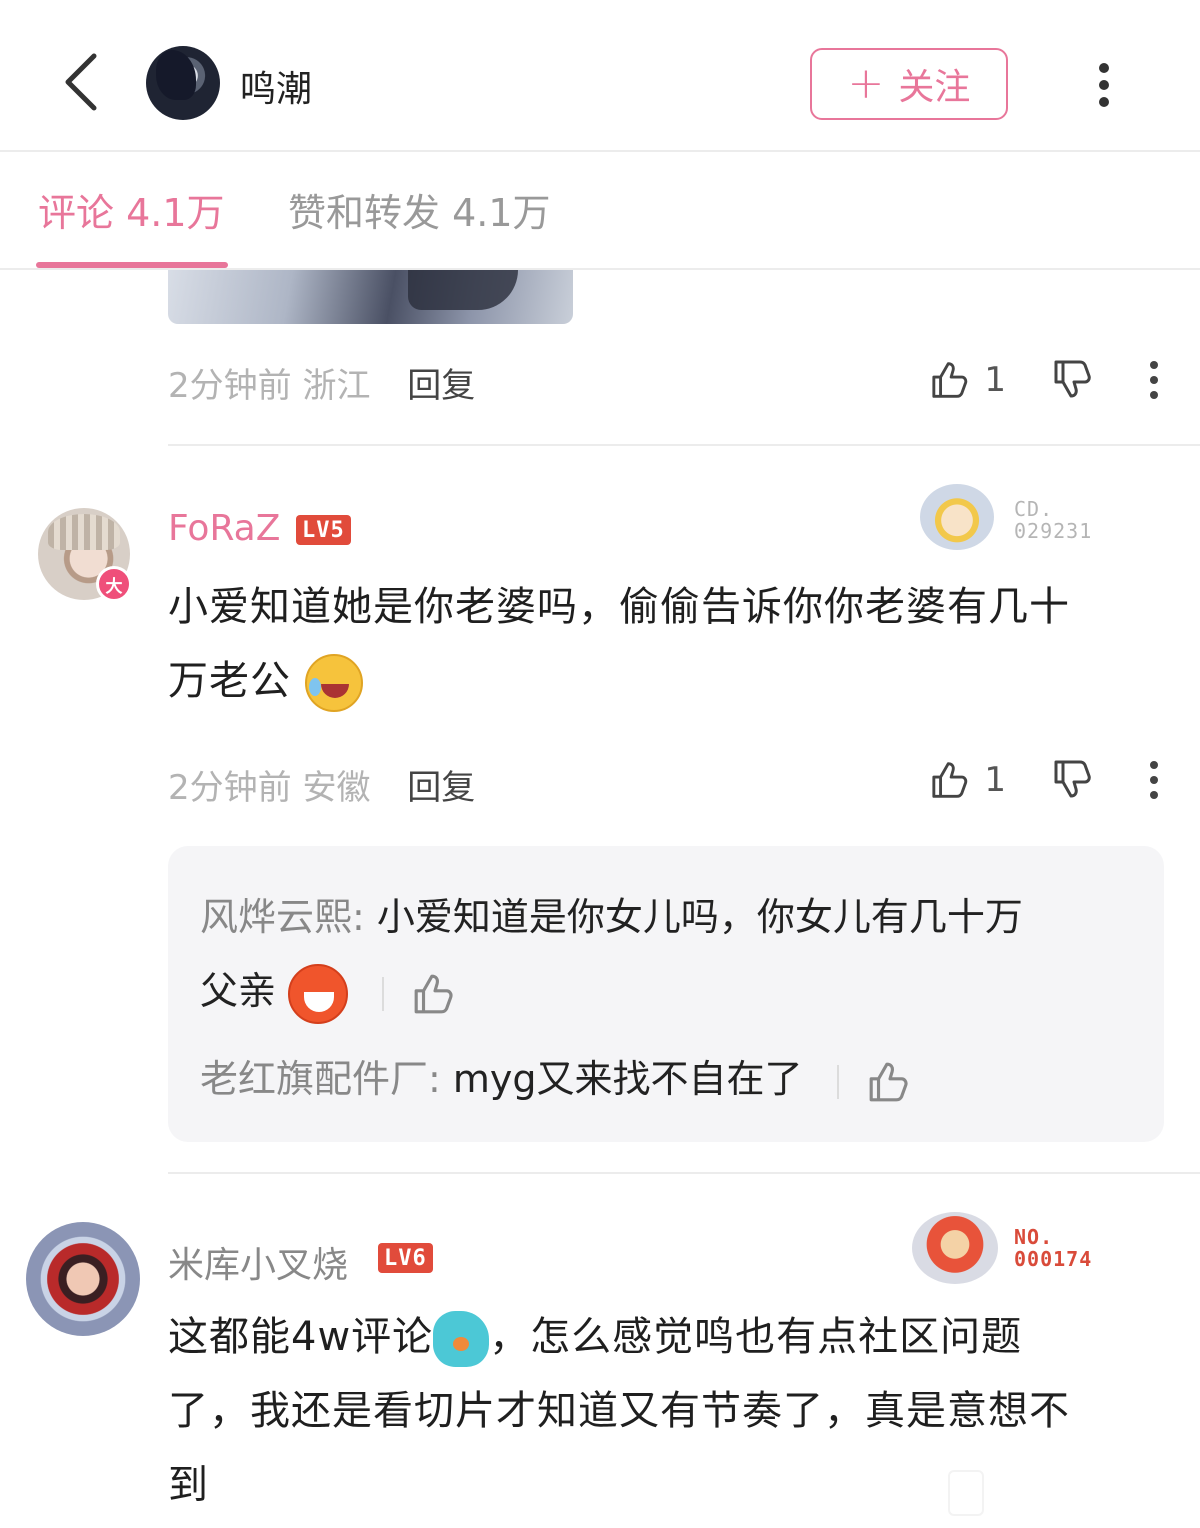 This screenshot has height=1528, width=1200. What do you see at coordinates (370, 297) in the screenshot?
I see `comment-image` at bounding box center [370, 297].